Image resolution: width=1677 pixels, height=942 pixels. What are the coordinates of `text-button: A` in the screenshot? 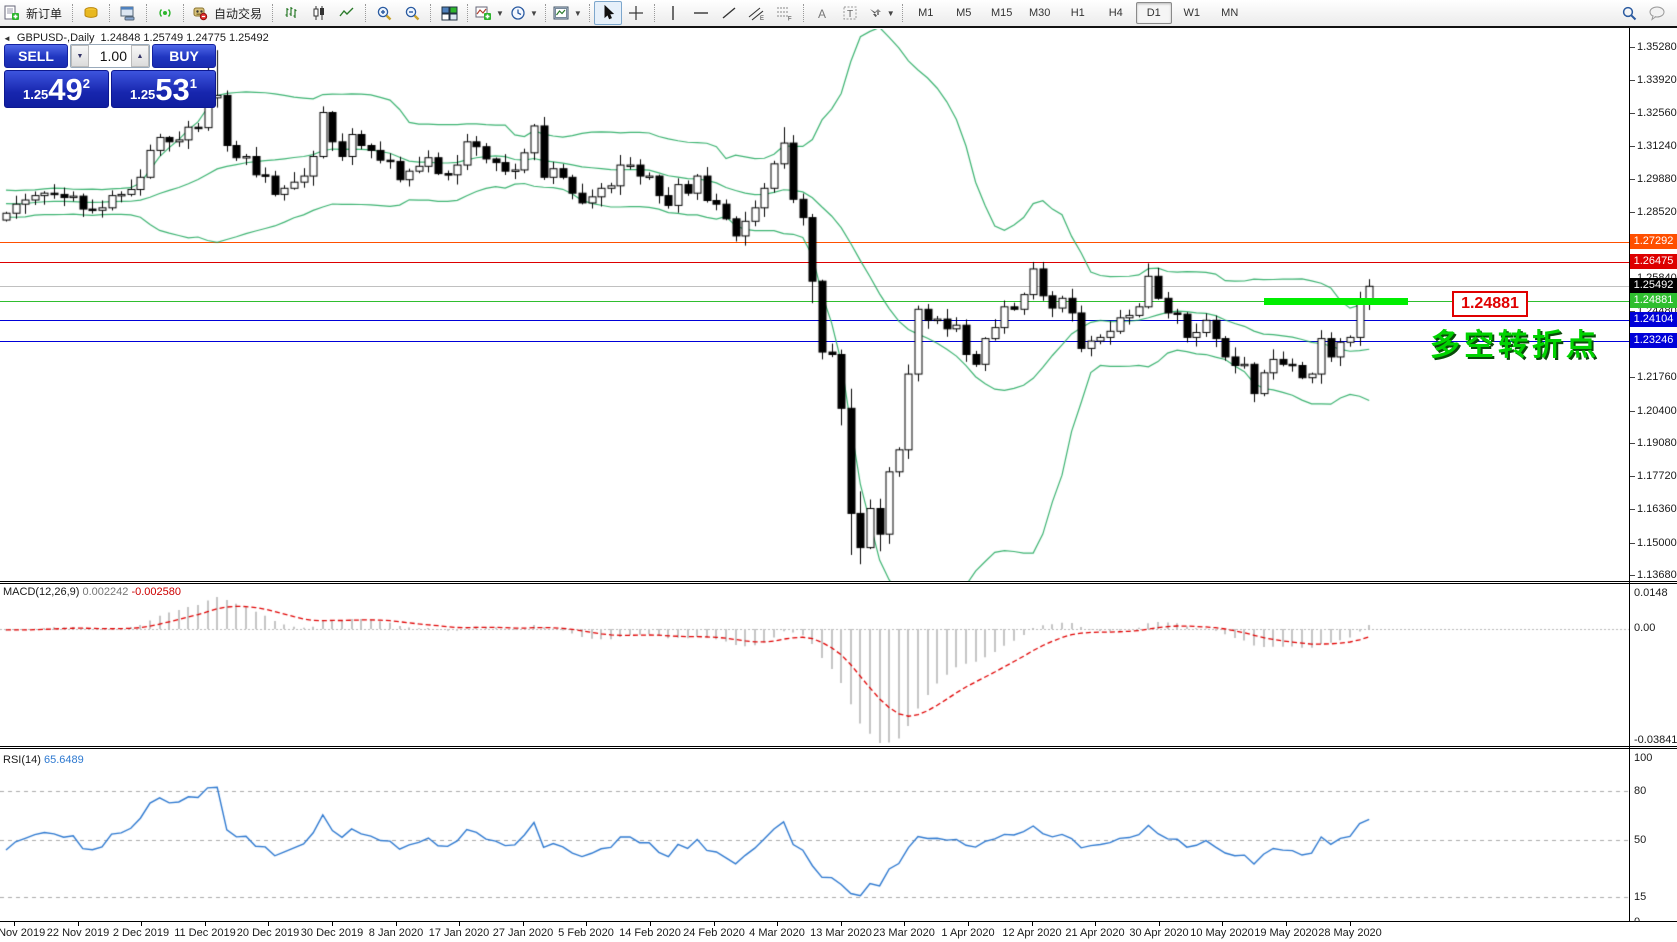 It's located at (822, 13).